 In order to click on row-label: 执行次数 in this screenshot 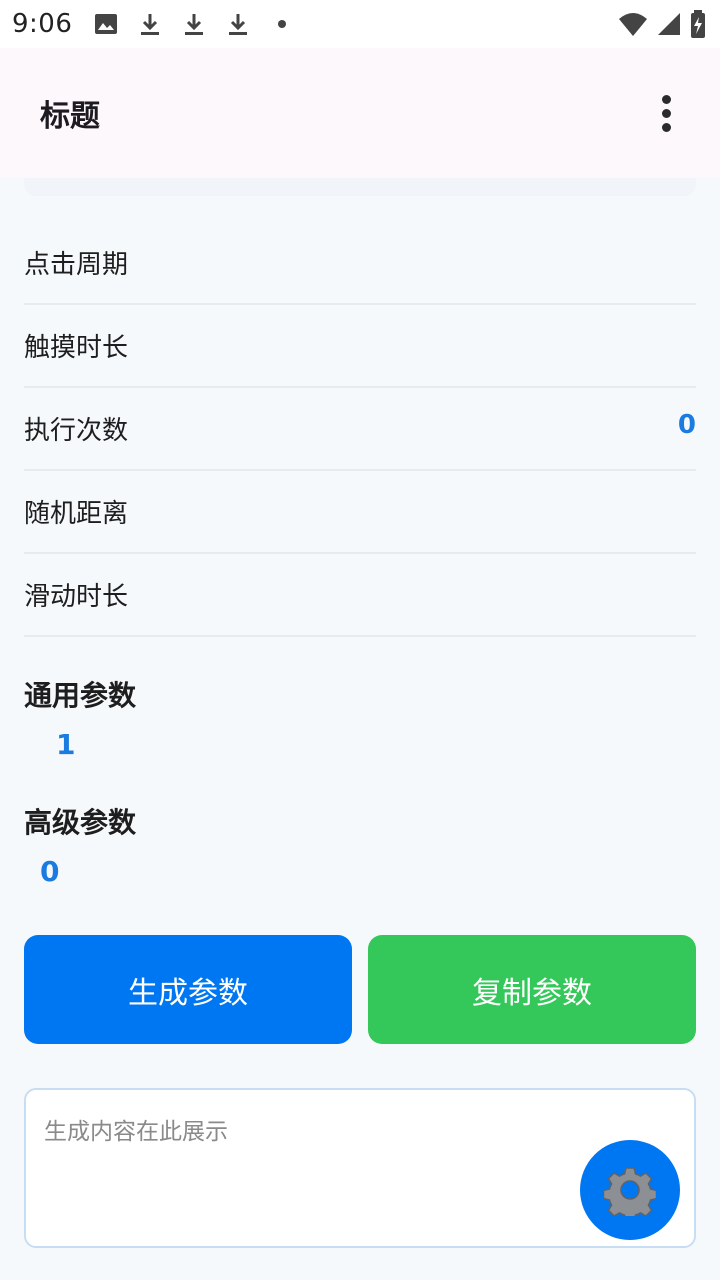, I will do `click(76, 431)`.